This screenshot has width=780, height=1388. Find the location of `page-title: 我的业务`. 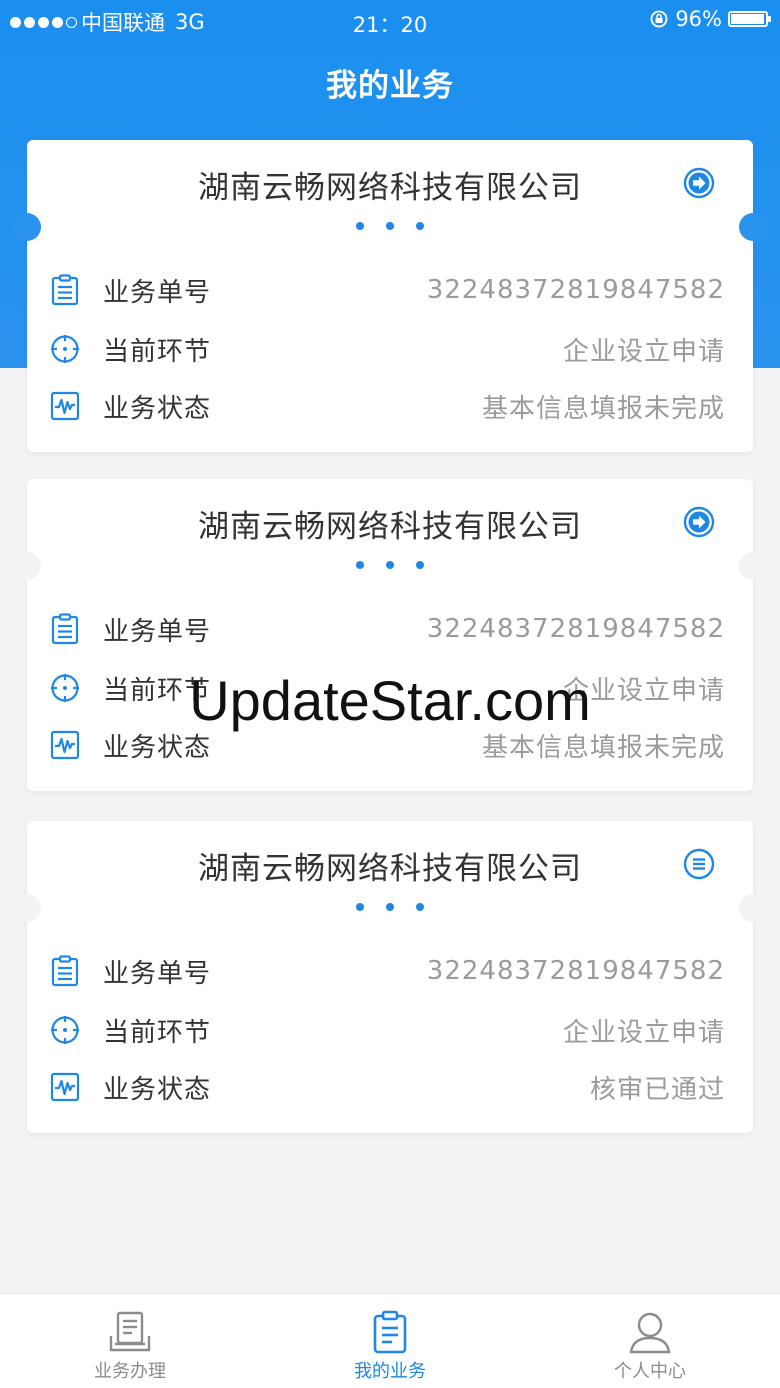

page-title: 我的业务 is located at coordinates (390, 86).